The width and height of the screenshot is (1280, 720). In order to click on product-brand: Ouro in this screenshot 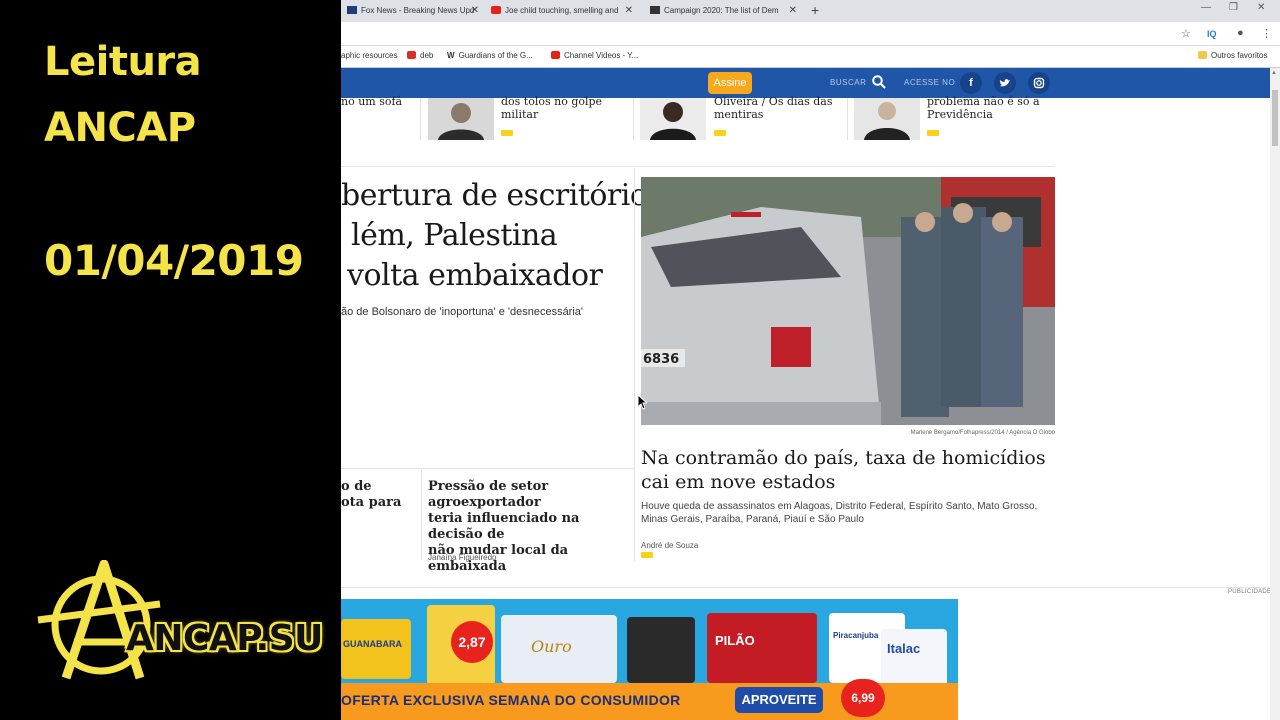, I will do `click(551, 646)`.